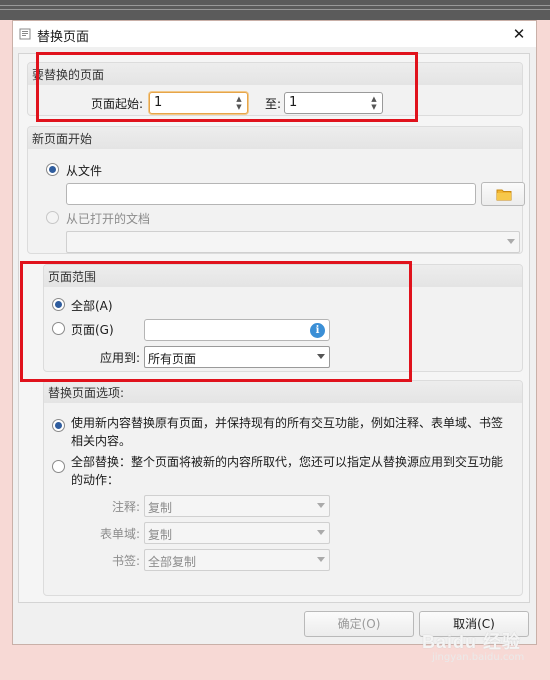  Describe the element at coordinates (52, 169) in the screenshot. I see `from-file-radio` at that location.